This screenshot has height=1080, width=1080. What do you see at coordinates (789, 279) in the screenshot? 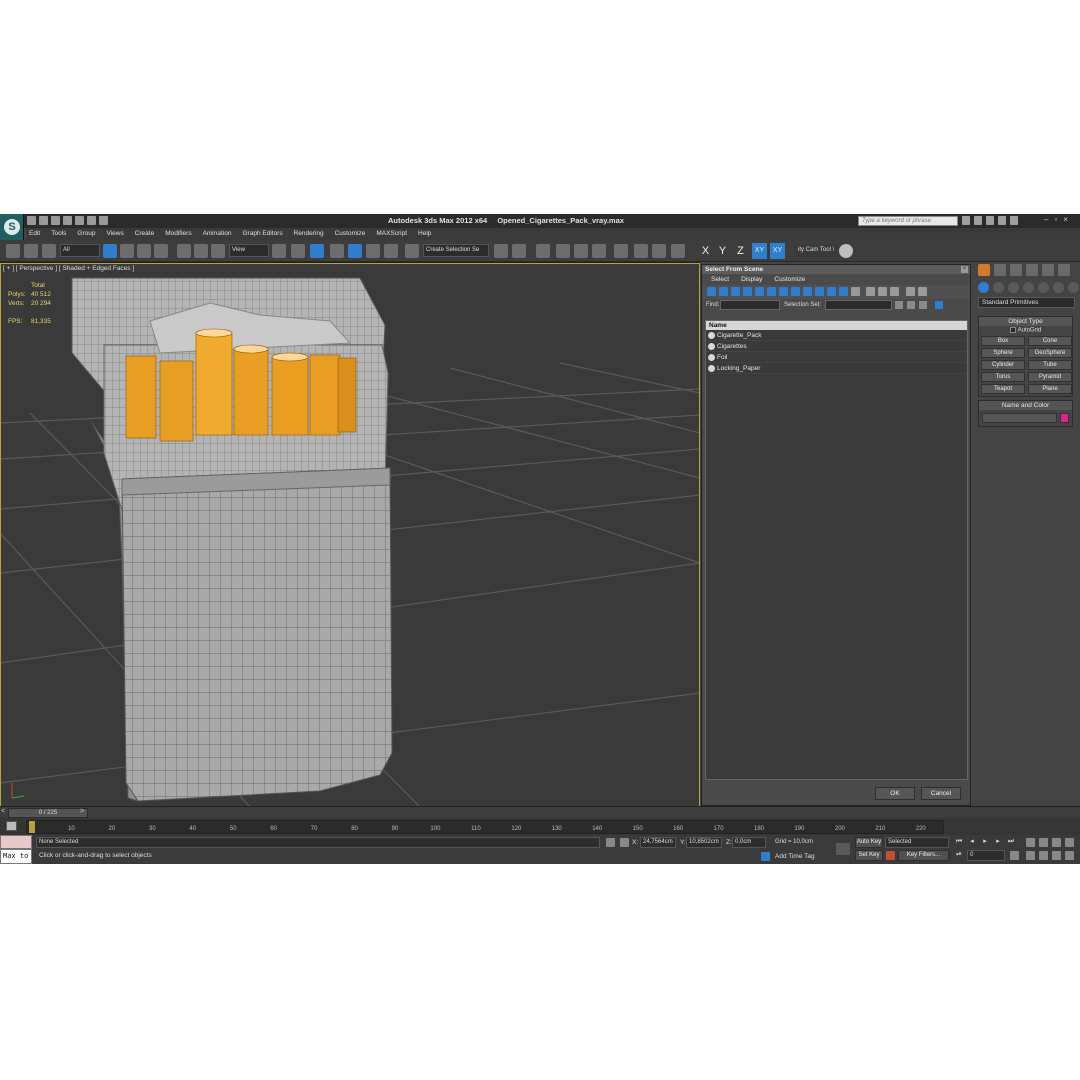
I see `dialog-menu-customize: Customize` at bounding box center [789, 279].